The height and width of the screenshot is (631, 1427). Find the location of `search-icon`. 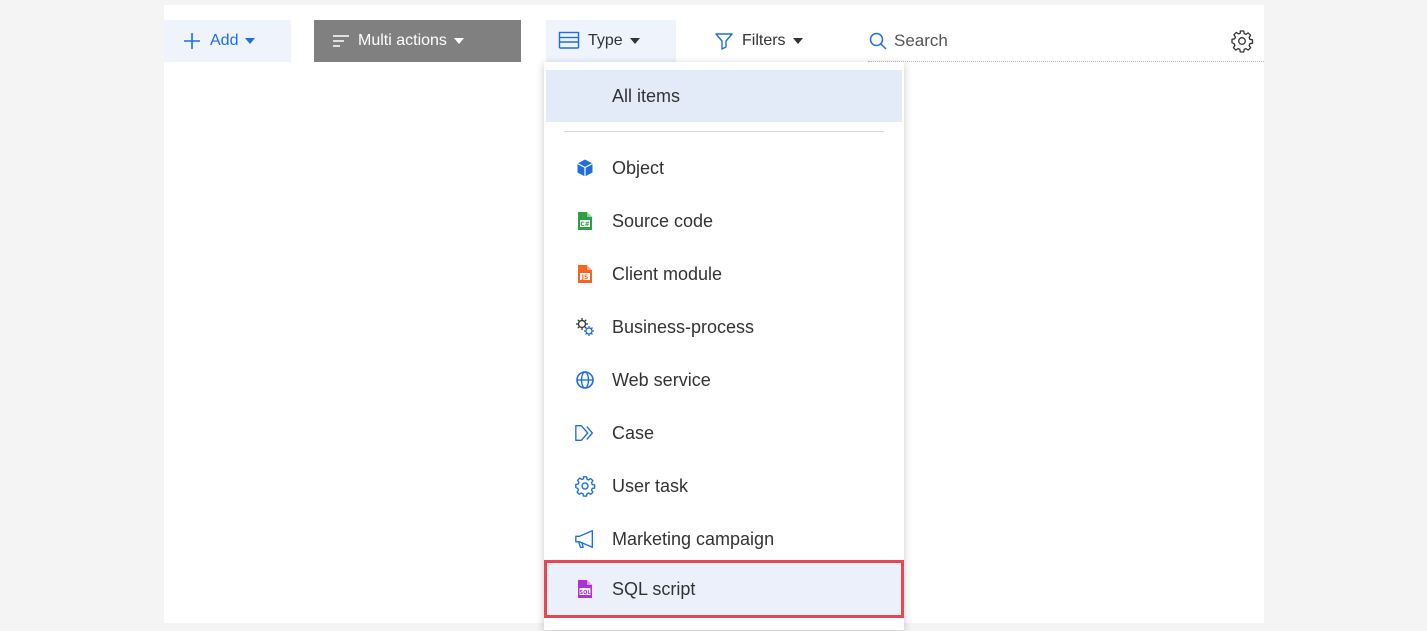

search-icon is located at coordinates (878, 41).